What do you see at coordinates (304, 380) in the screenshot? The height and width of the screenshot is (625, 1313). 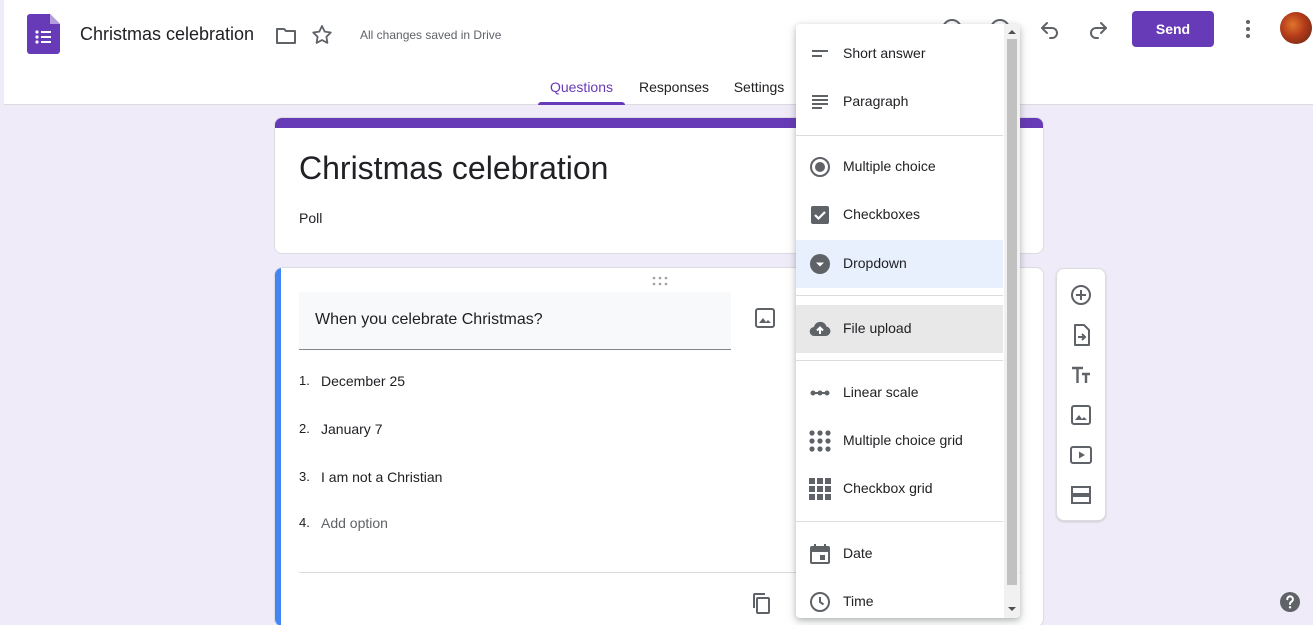 I see `option-number: 1.` at bounding box center [304, 380].